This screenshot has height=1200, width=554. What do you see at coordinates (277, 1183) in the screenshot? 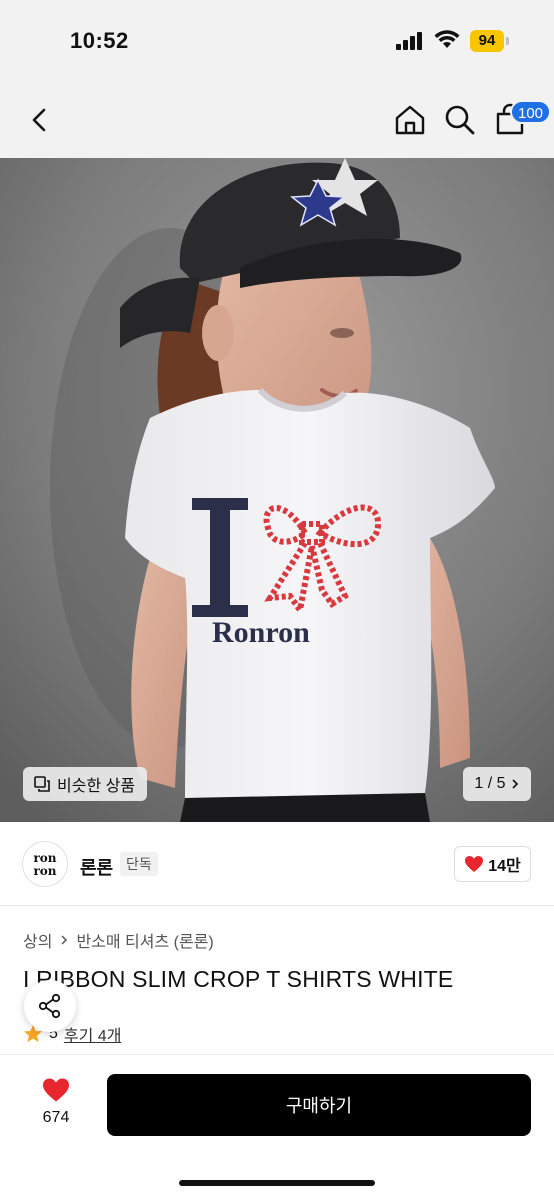
I see `home-indicator` at bounding box center [277, 1183].